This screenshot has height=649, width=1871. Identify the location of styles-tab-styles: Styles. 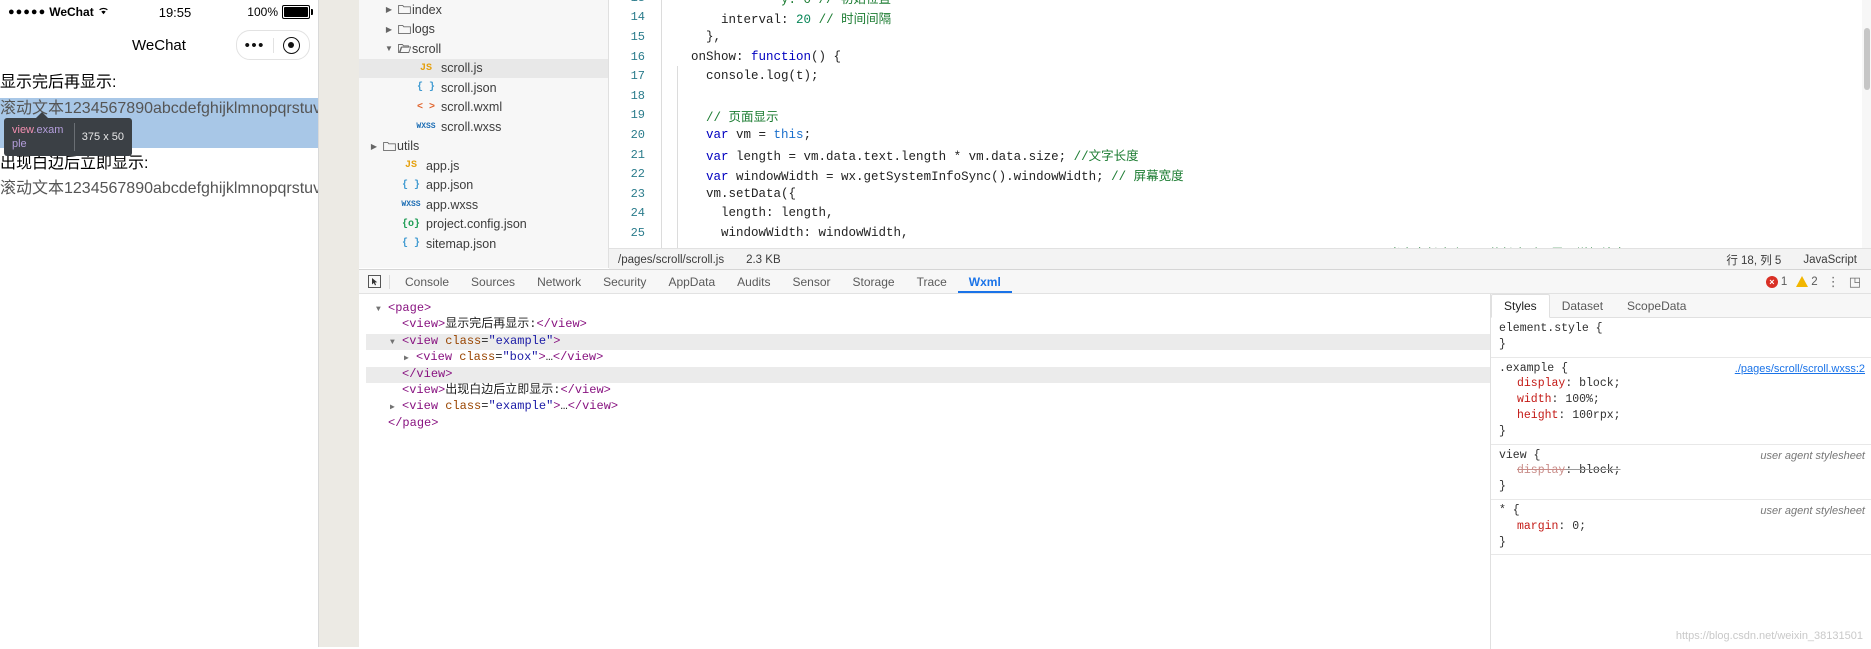
(1520, 306).